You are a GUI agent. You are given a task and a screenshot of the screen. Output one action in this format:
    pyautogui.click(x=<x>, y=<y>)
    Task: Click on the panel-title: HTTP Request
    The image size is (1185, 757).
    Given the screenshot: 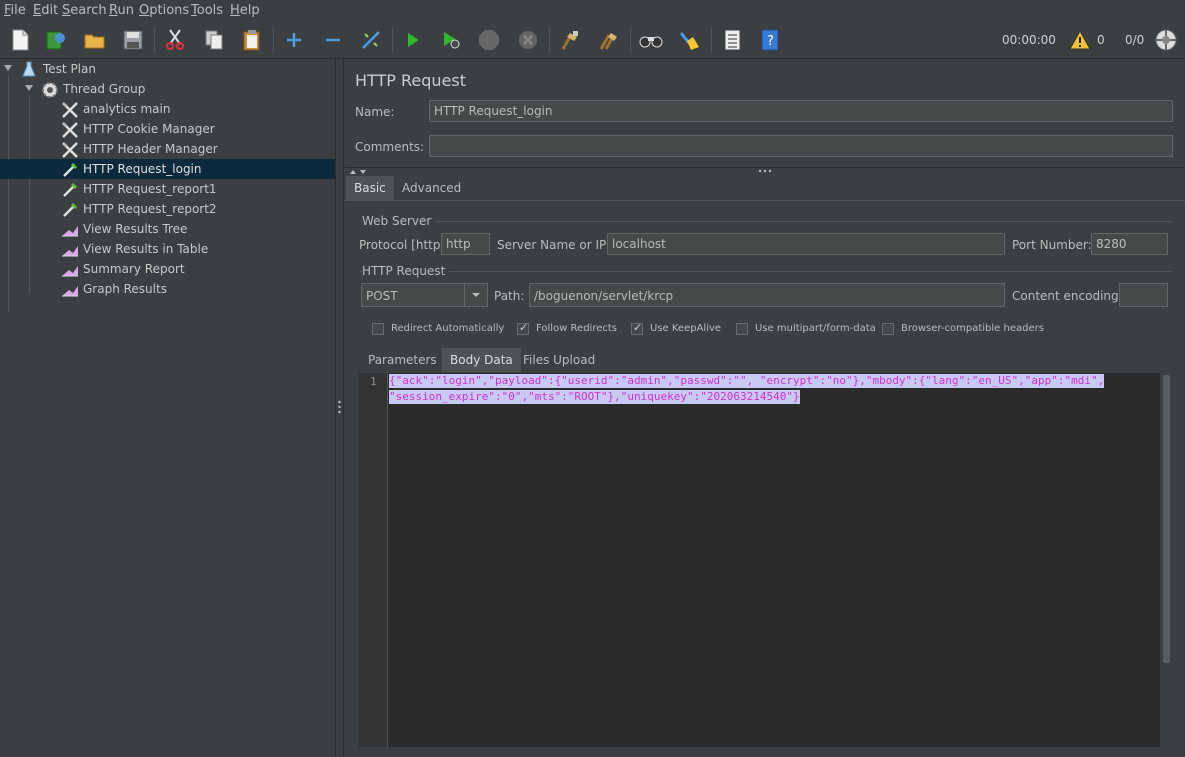 What is the action you would take?
    pyautogui.click(x=411, y=80)
    